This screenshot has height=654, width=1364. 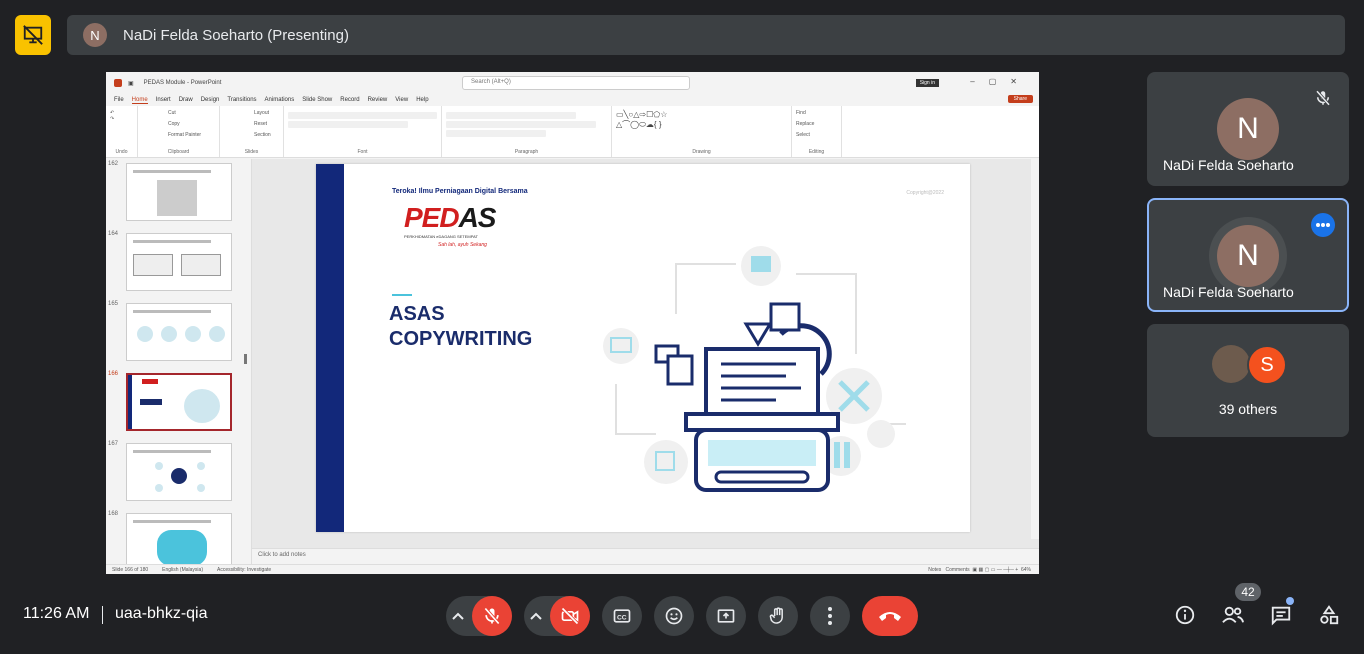 I want to click on svg-text: CC, so click(x=622, y=617).